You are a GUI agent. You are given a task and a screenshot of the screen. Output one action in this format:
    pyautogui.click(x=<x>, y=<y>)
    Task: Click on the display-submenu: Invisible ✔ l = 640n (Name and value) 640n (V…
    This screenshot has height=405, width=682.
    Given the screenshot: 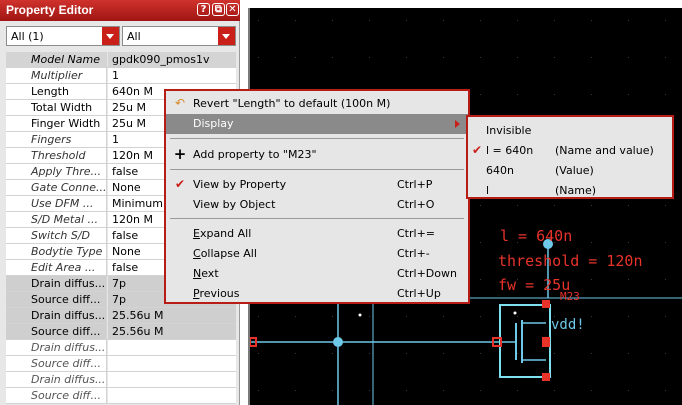 What is the action you would take?
    pyautogui.click(x=570, y=157)
    